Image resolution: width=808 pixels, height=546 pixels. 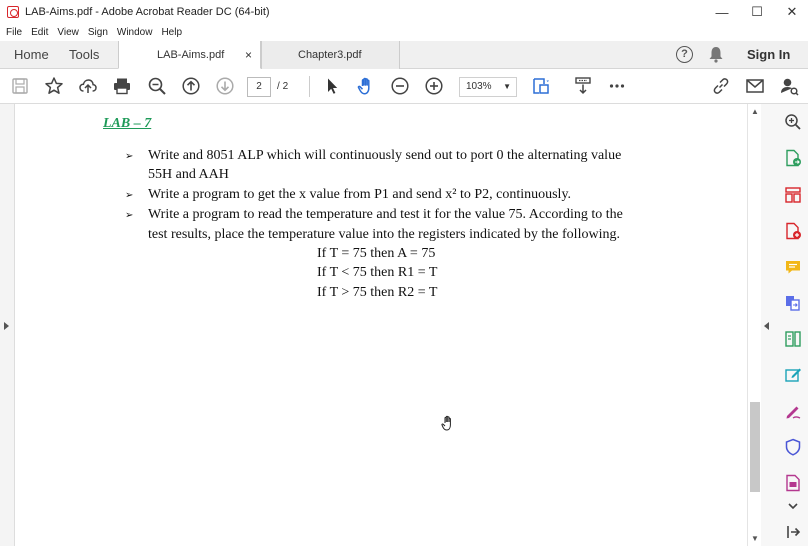 What do you see at coordinates (793, 339) in the screenshot?
I see `compress-icon` at bounding box center [793, 339].